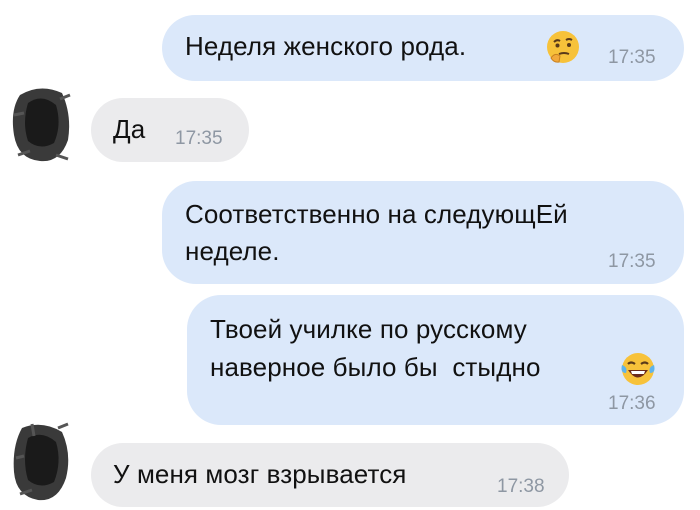 This screenshot has height=510, width=700. I want to click on laughing-tears-icon, so click(638, 369).